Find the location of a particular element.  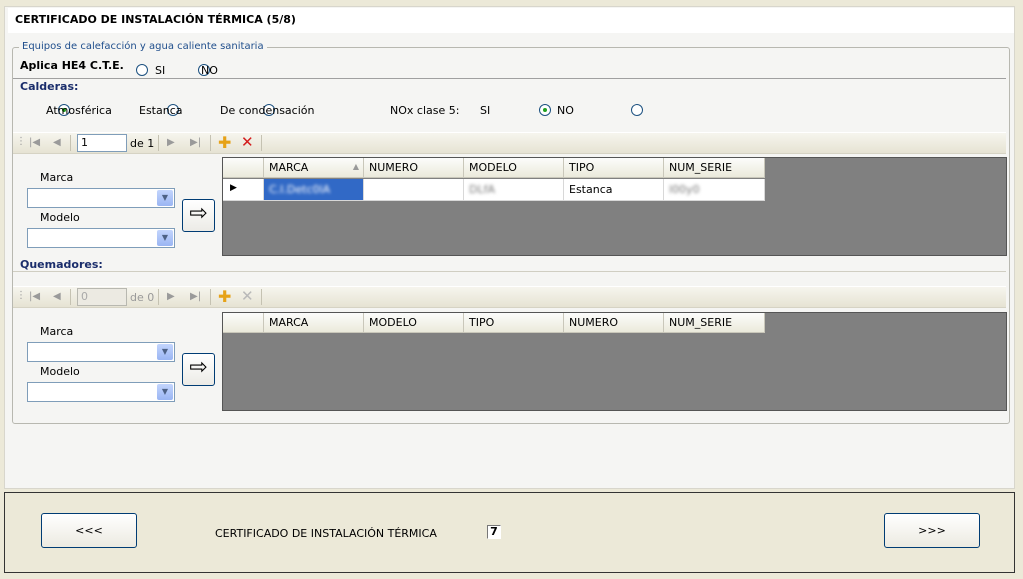

he4-no-label: NO is located at coordinates (209, 70).